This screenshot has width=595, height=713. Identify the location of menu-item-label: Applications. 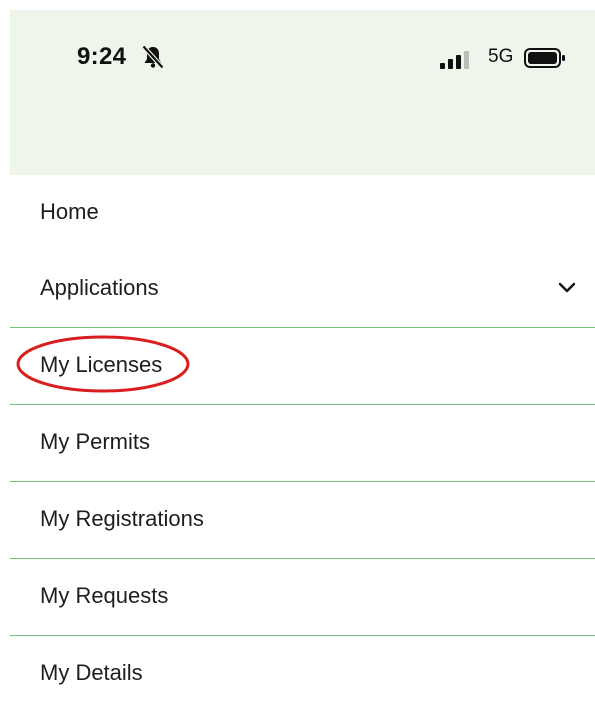
(99, 287).